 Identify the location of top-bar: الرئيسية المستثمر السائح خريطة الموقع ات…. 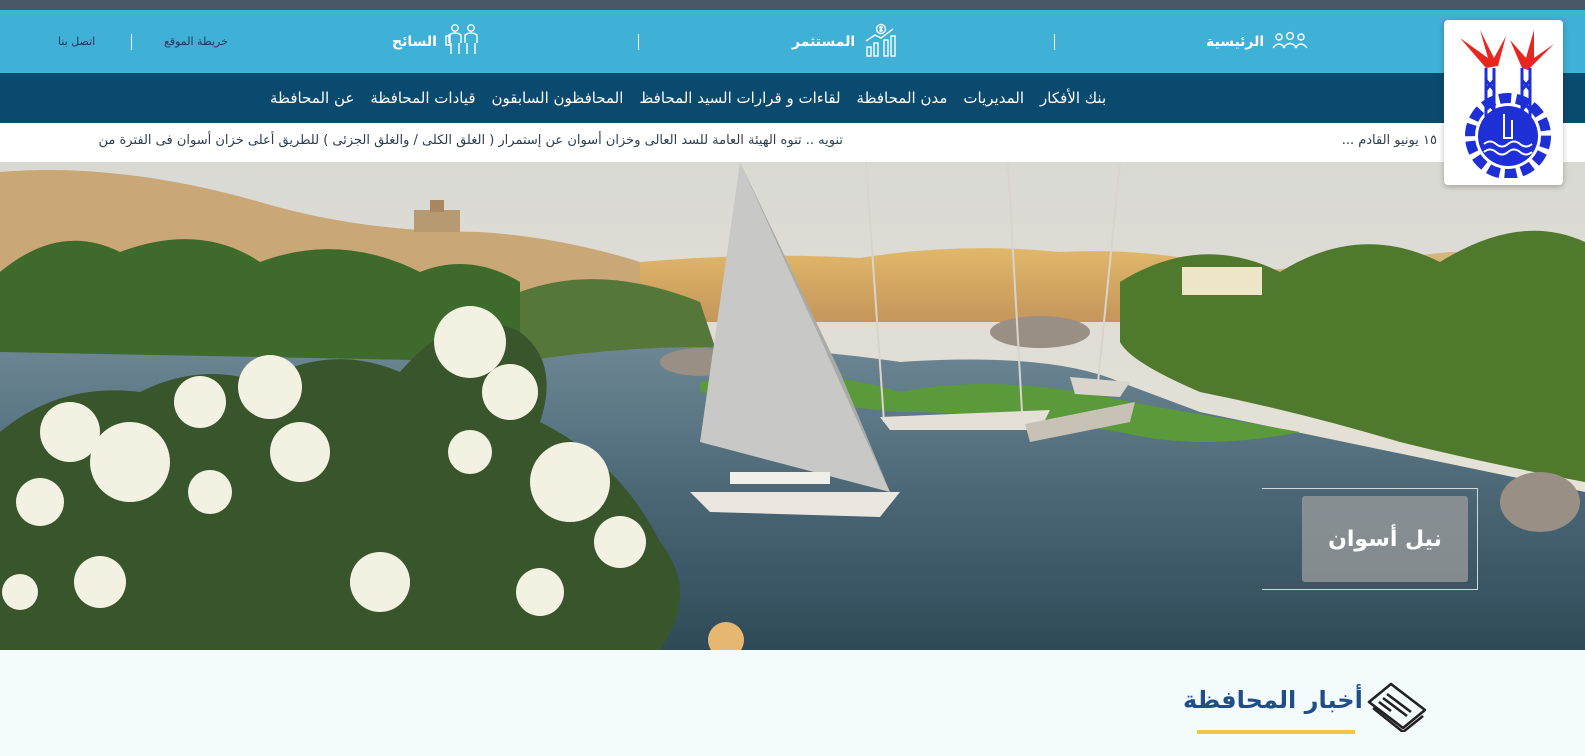
(792, 41).